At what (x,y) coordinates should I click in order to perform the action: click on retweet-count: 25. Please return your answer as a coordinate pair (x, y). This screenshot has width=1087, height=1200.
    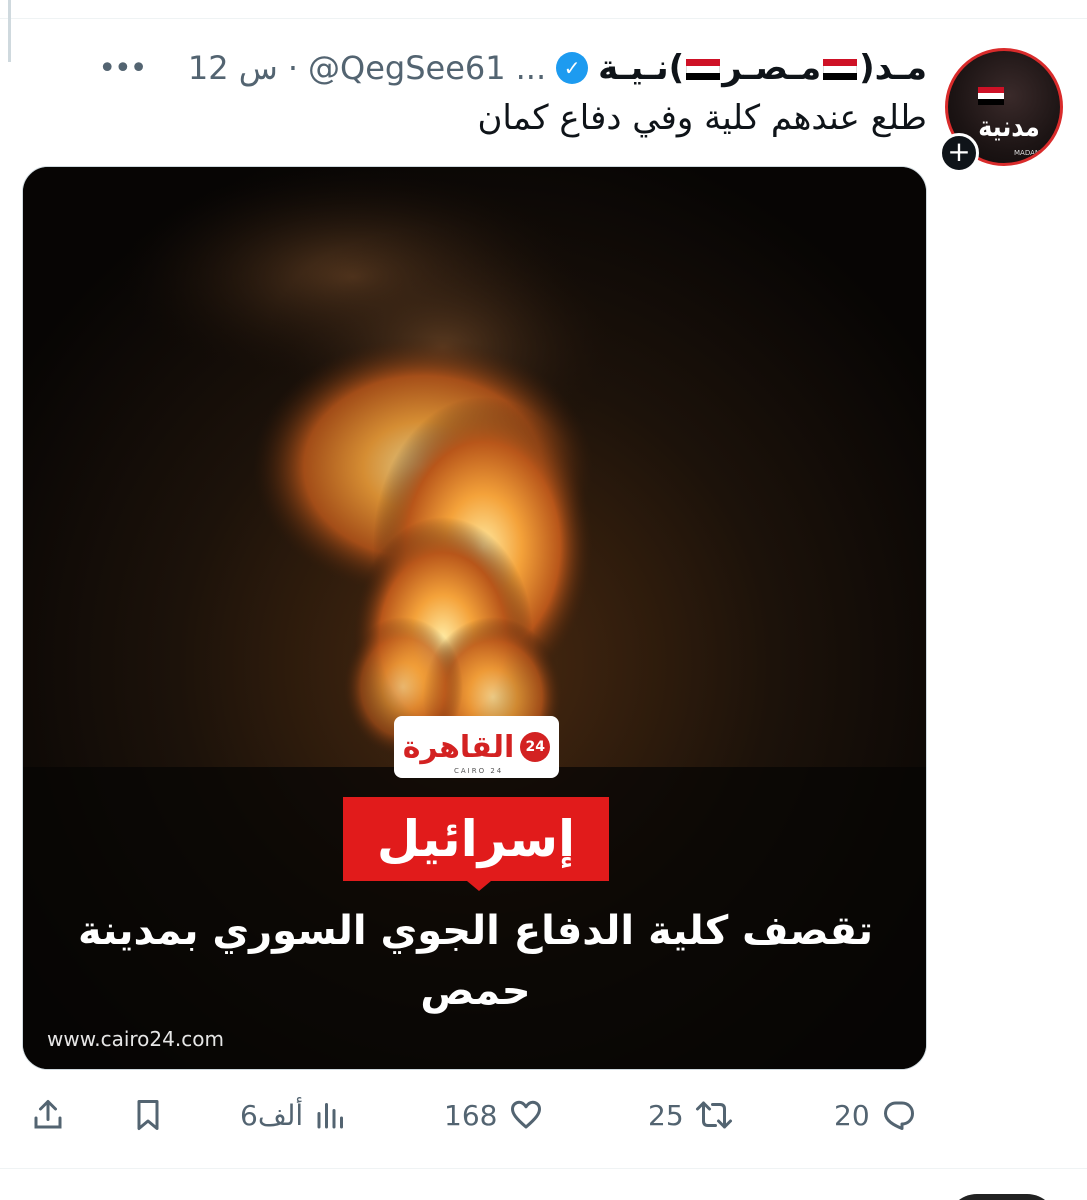
    Looking at the image, I should click on (666, 1115).